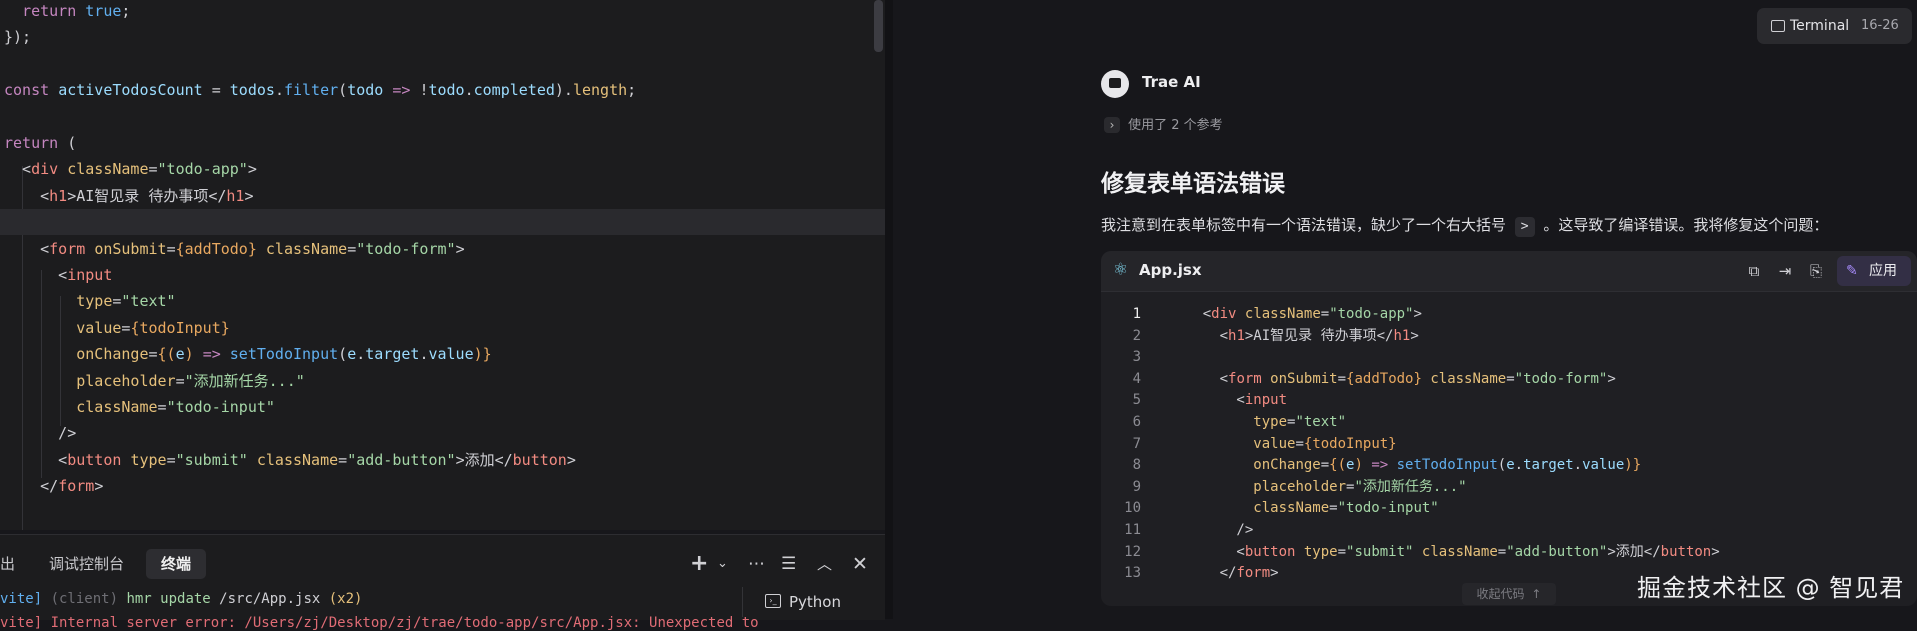 This screenshot has width=1917, height=631. I want to click on editor-line: <div className="todo-app">, so click(442, 169).